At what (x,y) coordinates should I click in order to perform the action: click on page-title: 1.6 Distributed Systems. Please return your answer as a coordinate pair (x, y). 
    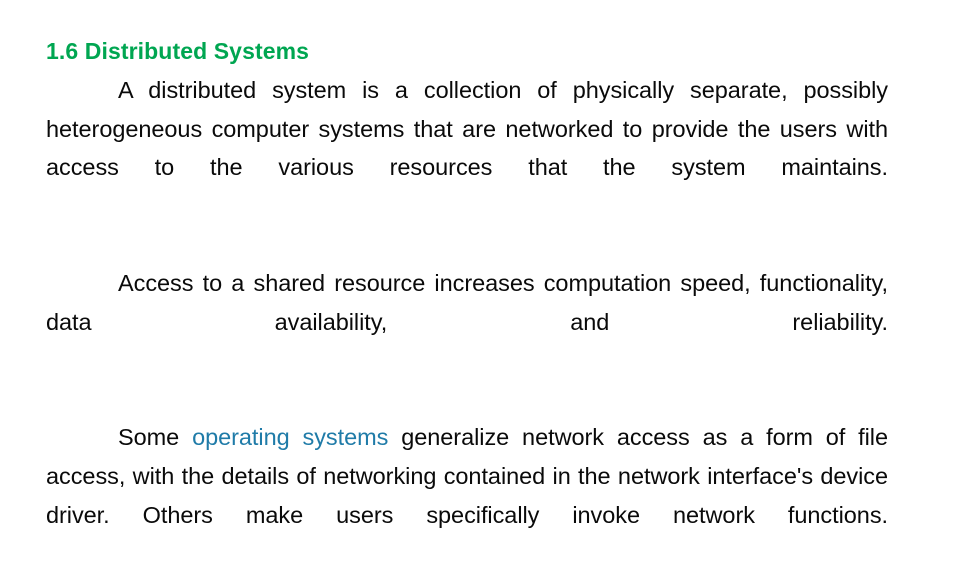
    Looking at the image, I should click on (178, 51).